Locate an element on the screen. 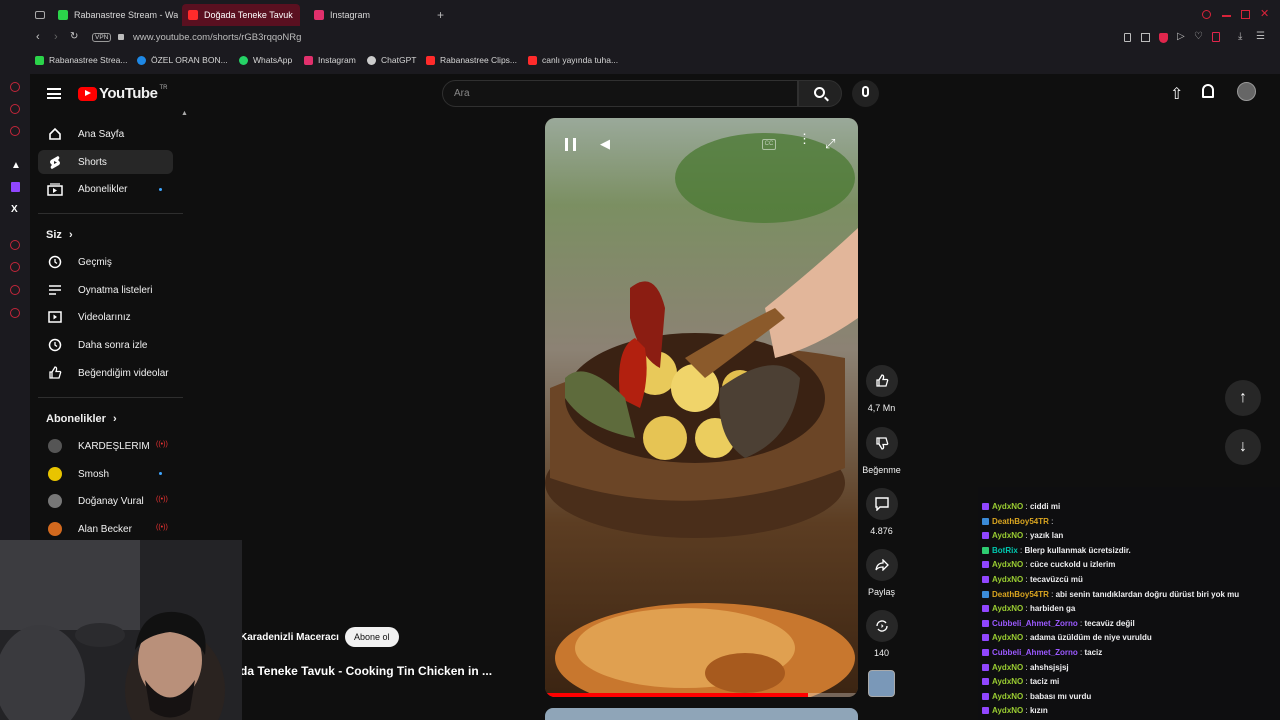 The height and width of the screenshot is (720, 1280). search-tabs-icon is located at coordinates (1206, 14).